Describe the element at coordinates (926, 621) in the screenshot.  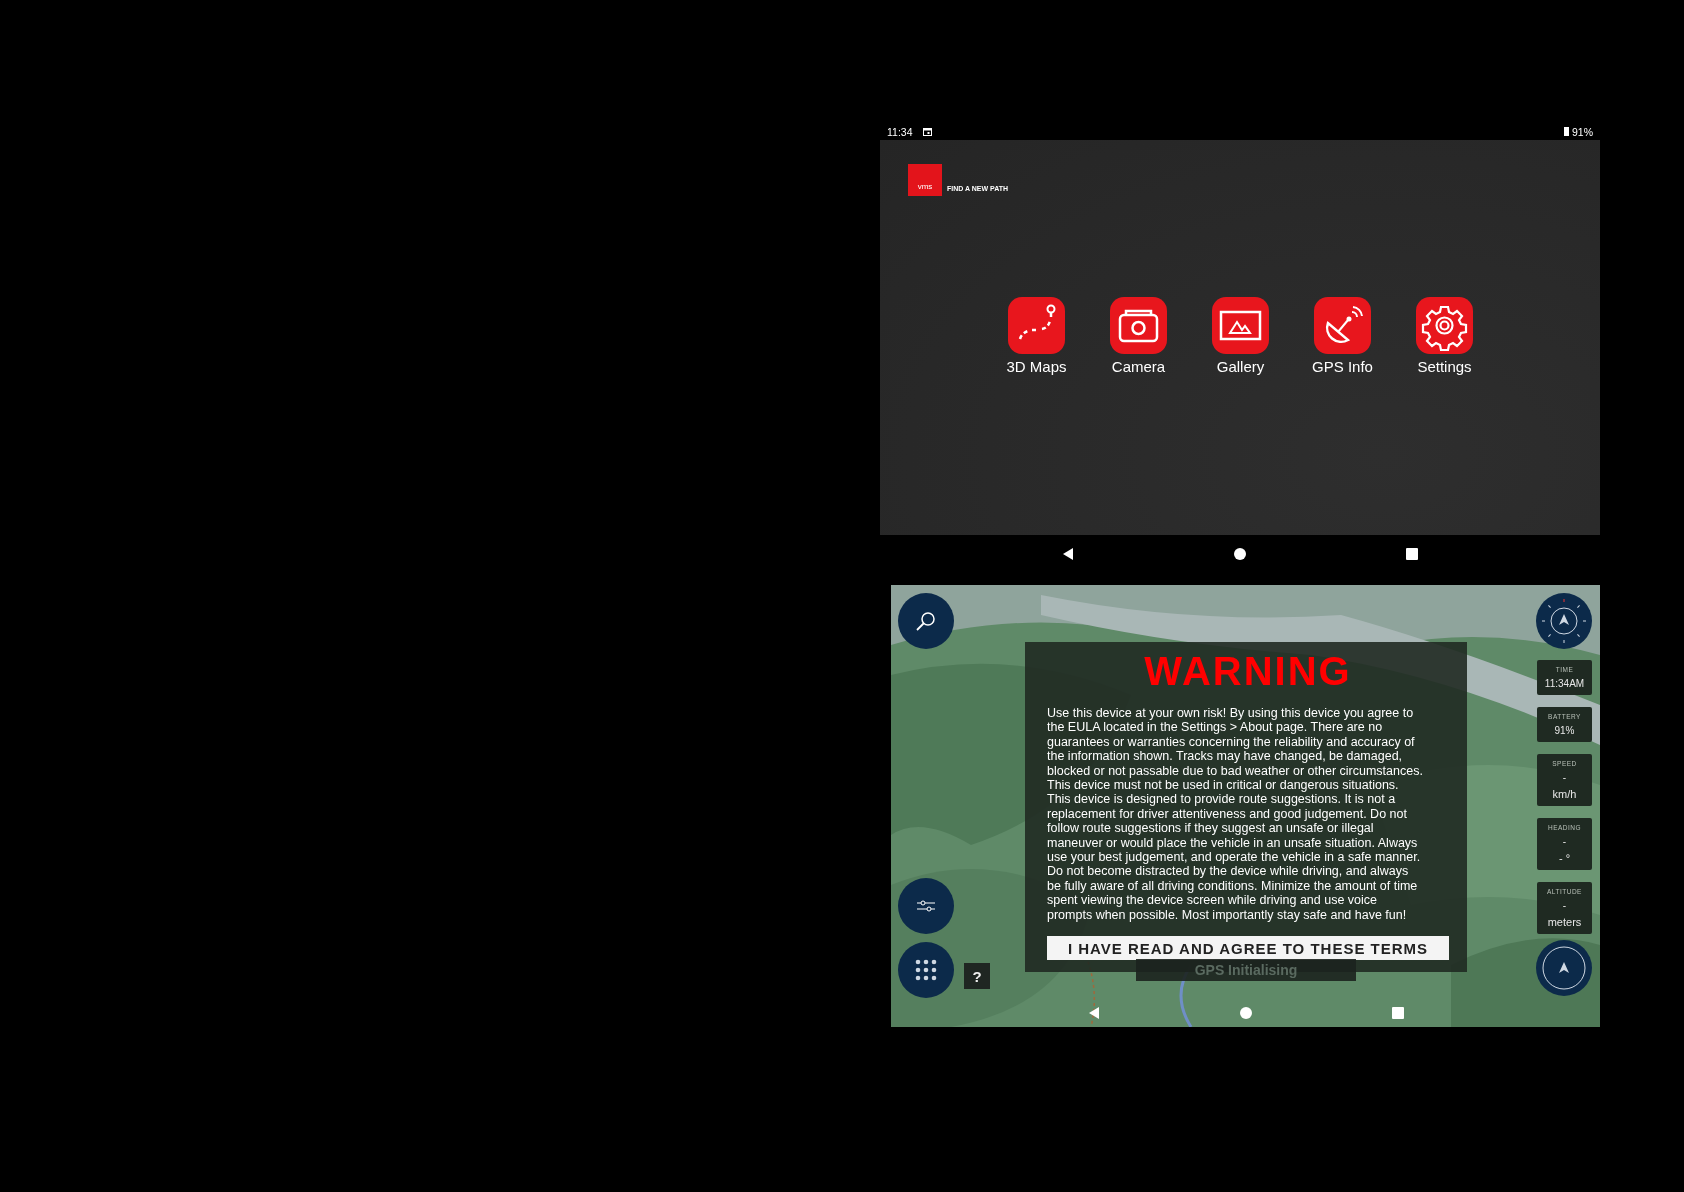
I see `search-icon` at that location.